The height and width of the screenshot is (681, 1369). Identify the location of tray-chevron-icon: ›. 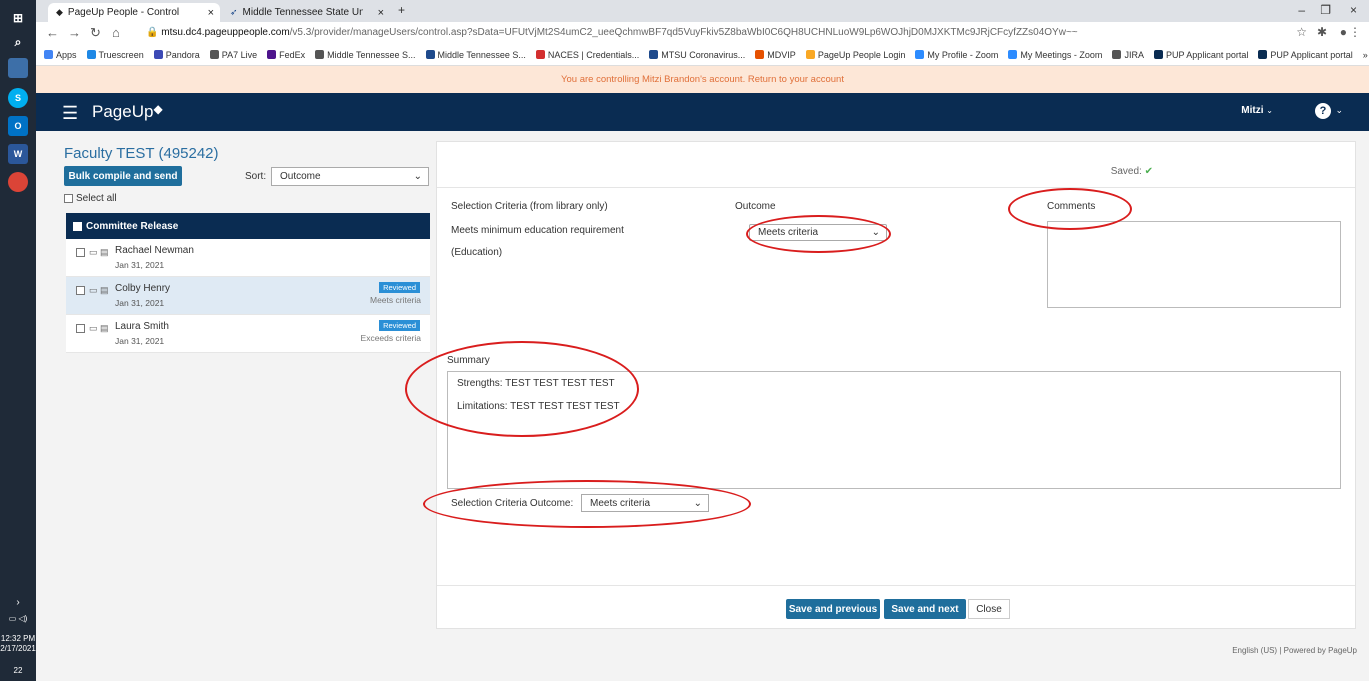
(18, 603).